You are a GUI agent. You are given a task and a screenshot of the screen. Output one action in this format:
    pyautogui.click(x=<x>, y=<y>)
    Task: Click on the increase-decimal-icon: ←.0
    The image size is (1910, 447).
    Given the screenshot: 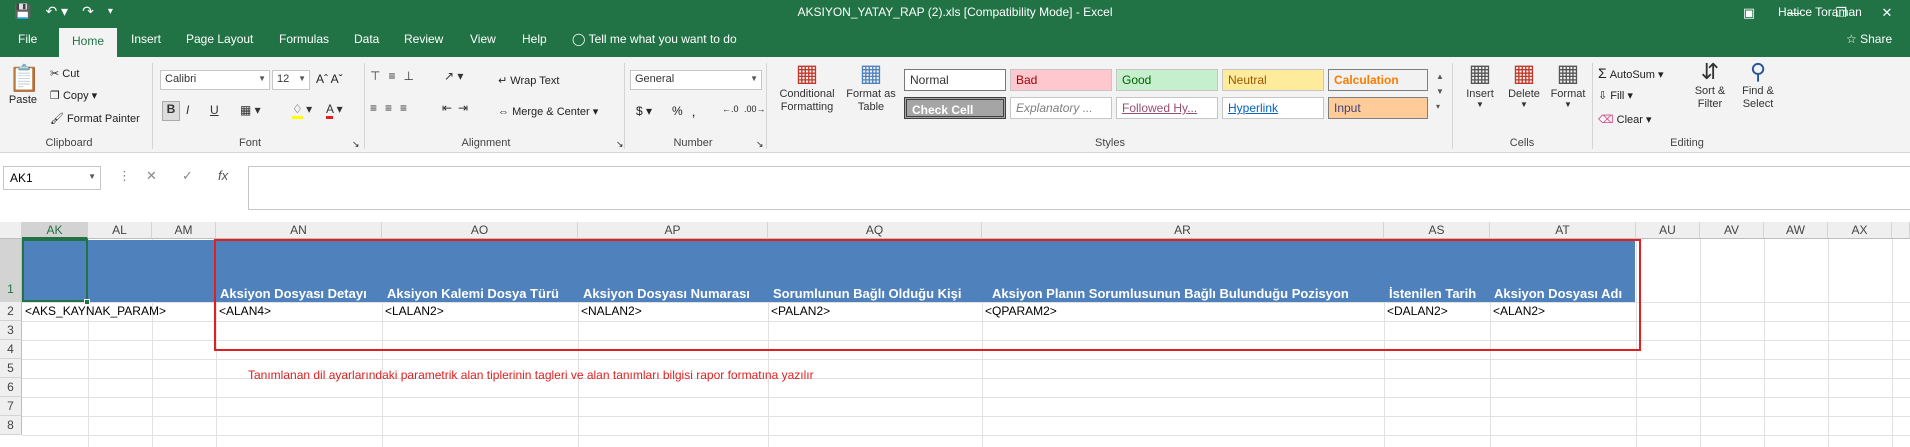 What is the action you would take?
    pyautogui.click(x=730, y=109)
    